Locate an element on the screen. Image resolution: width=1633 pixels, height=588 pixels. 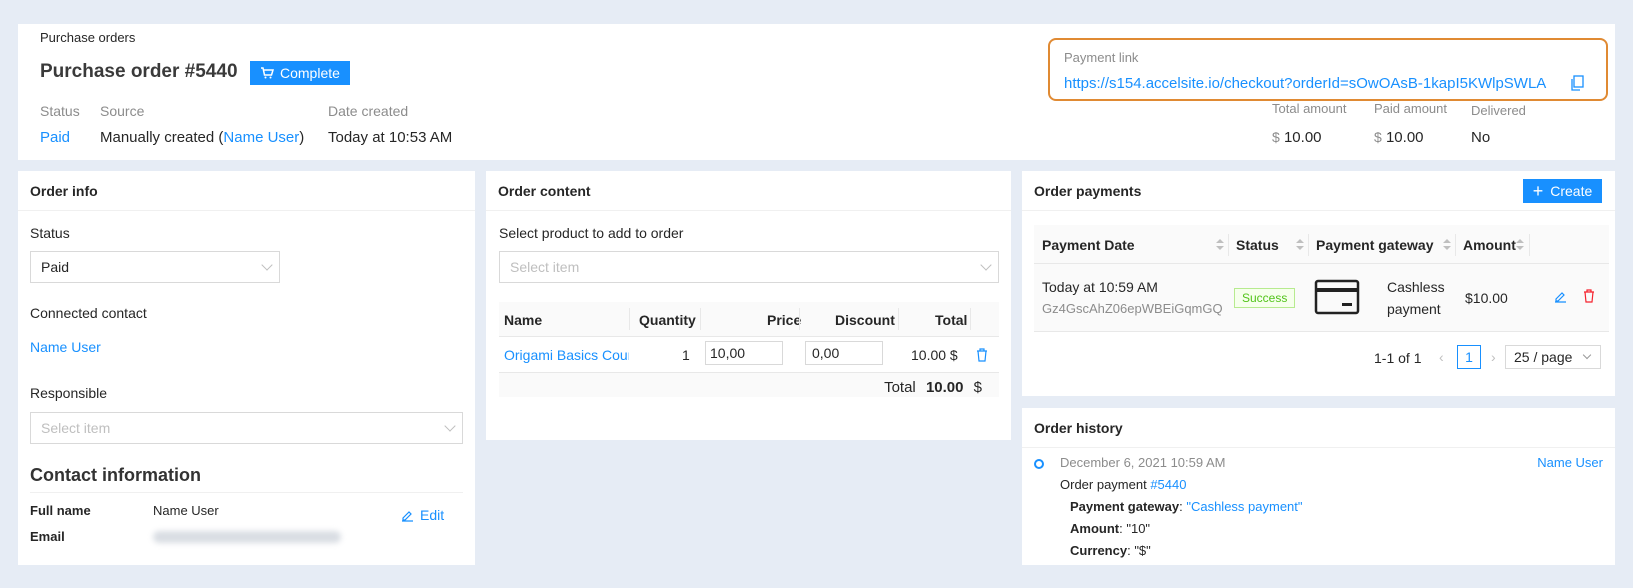
date-created-value: Today at 10:53 AM is located at coordinates (390, 137).